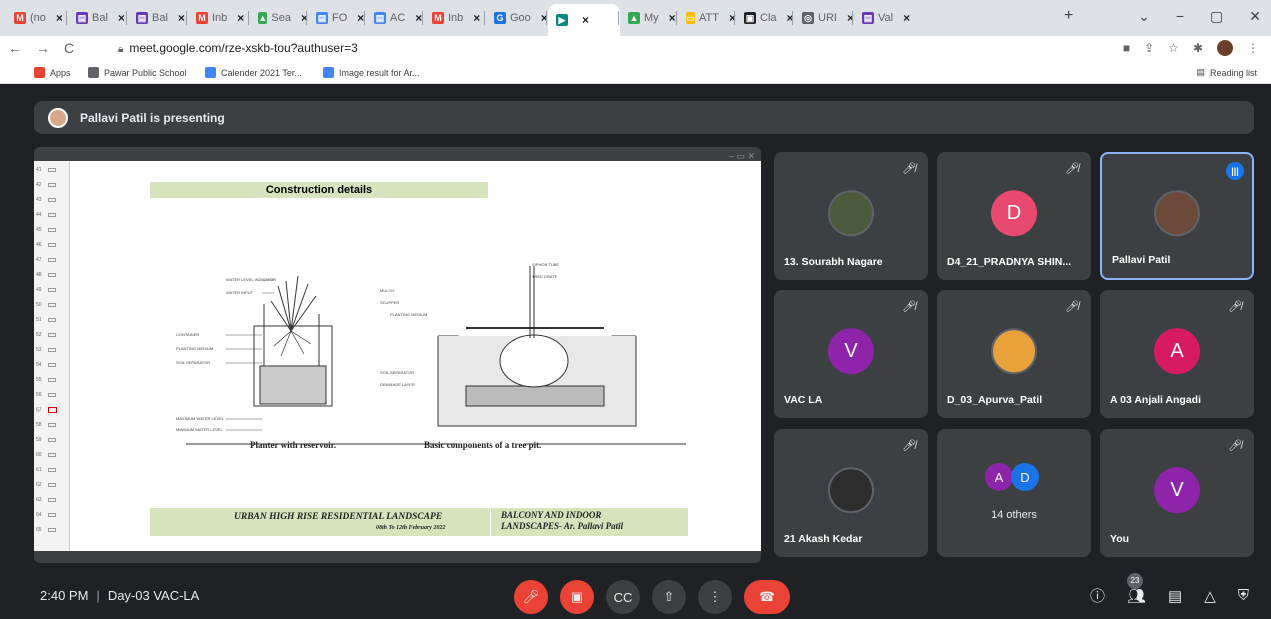 This screenshot has width=1271, height=619. I want to click on browser-tab: ▤ FO ×, so click(337, 18).